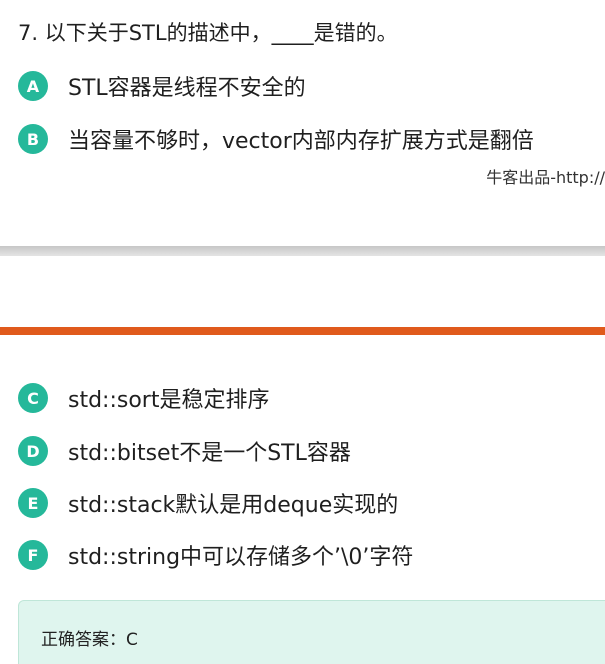 Image resolution: width=605 pixels, height=664 pixels. I want to click on option-d: D std::bitset不是一个STL容器, so click(184, 451).